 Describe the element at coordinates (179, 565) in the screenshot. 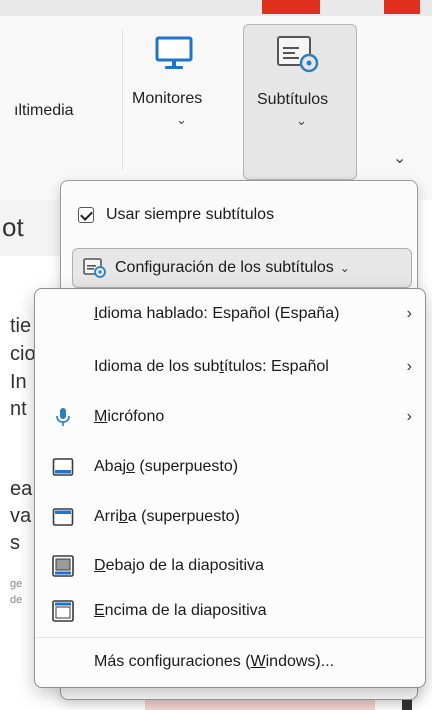

I see `menu-item-label: Debajo de la diapositiva` at that location.